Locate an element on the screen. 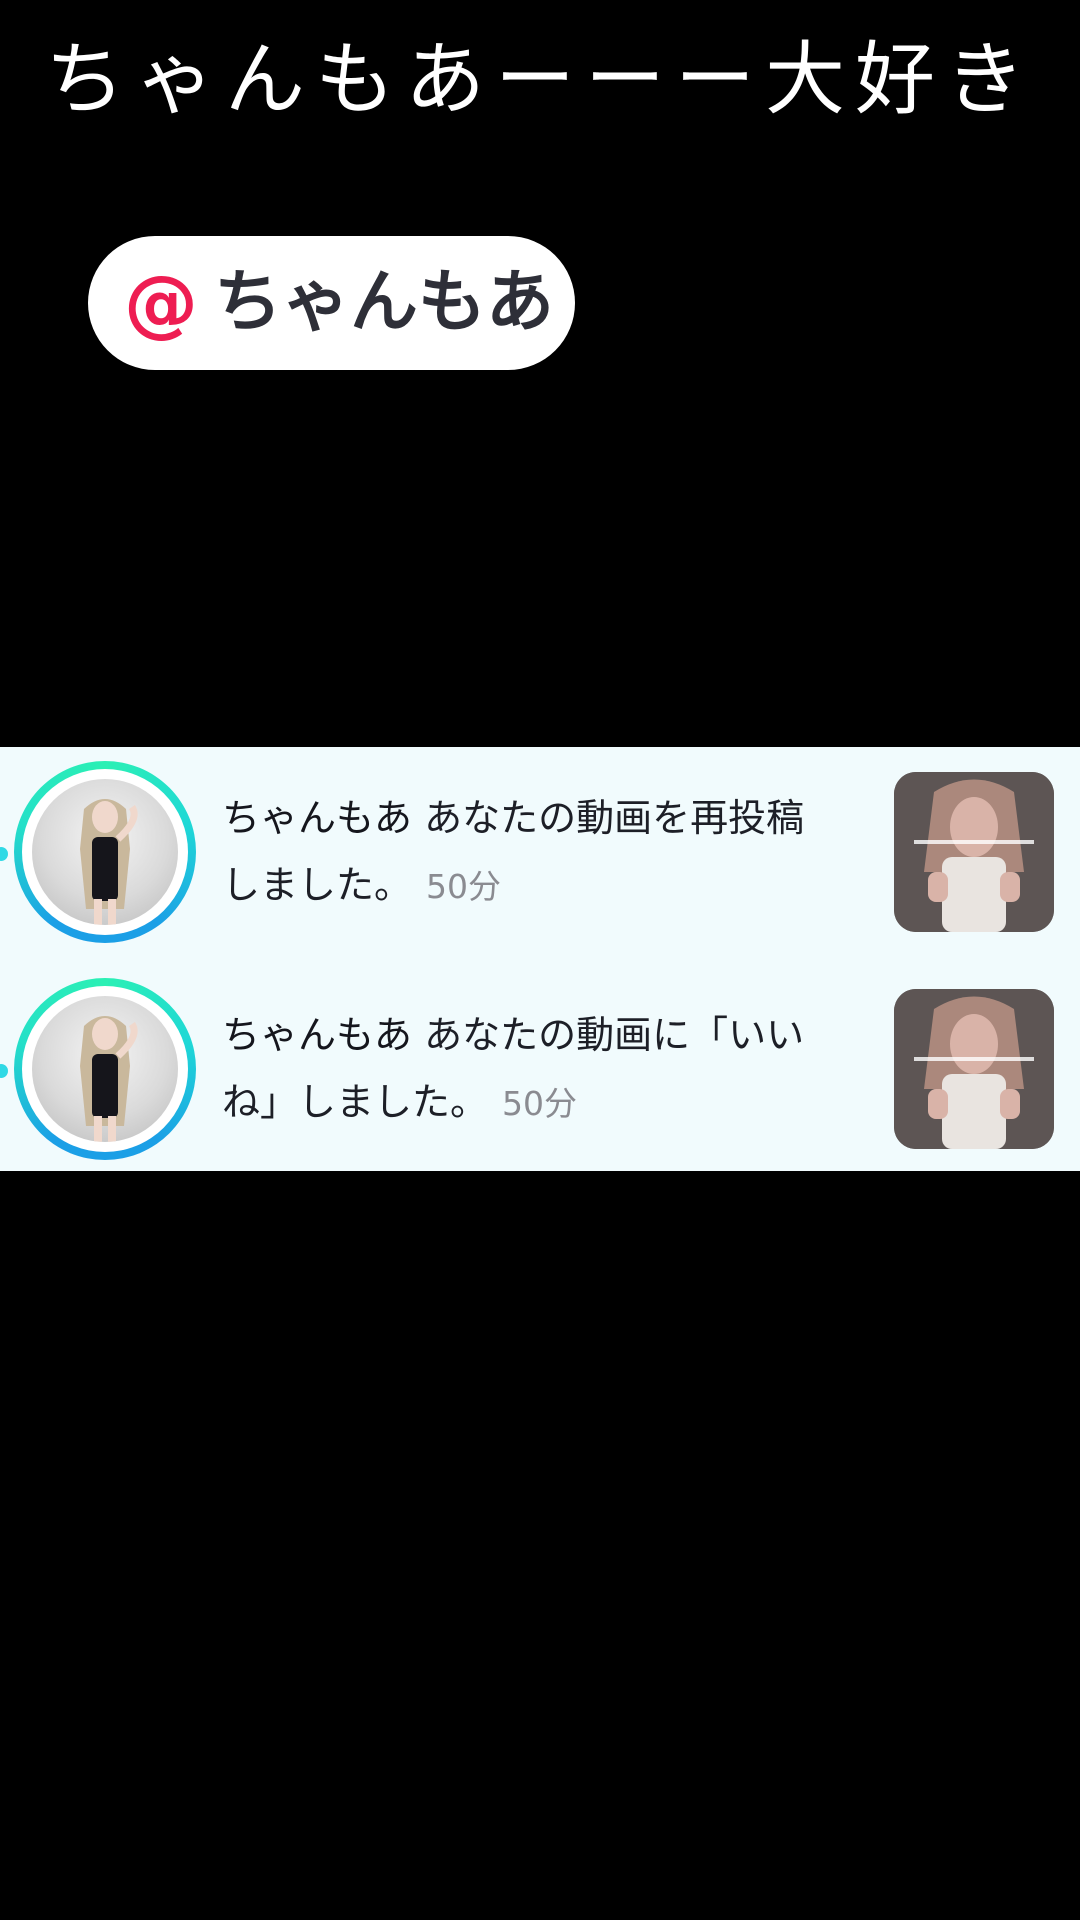 Image resolution: width=1080 pixels, height=1920 pixels. notification-item-like: ちゃんもあ あなたの動画に「いいね」しました。 50分 is located at coordinates (540, 1070).